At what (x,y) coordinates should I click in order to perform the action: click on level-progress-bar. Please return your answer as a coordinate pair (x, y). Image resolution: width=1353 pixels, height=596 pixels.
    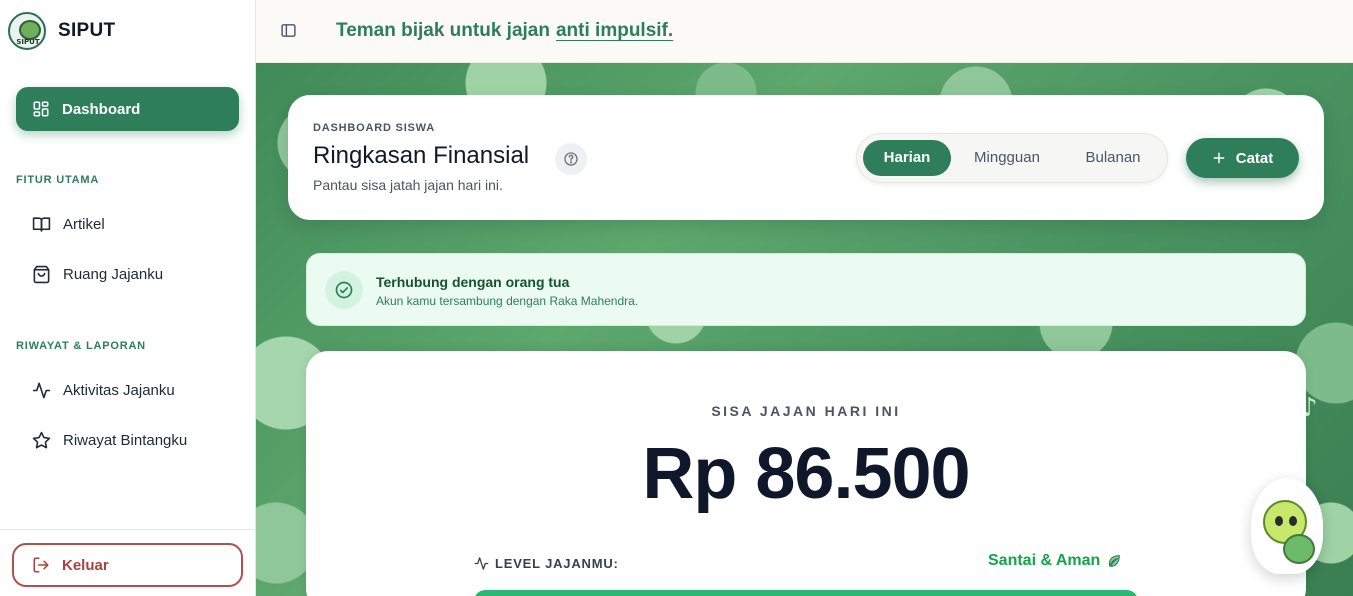
    Looking at the image, I should click on (806, 593).